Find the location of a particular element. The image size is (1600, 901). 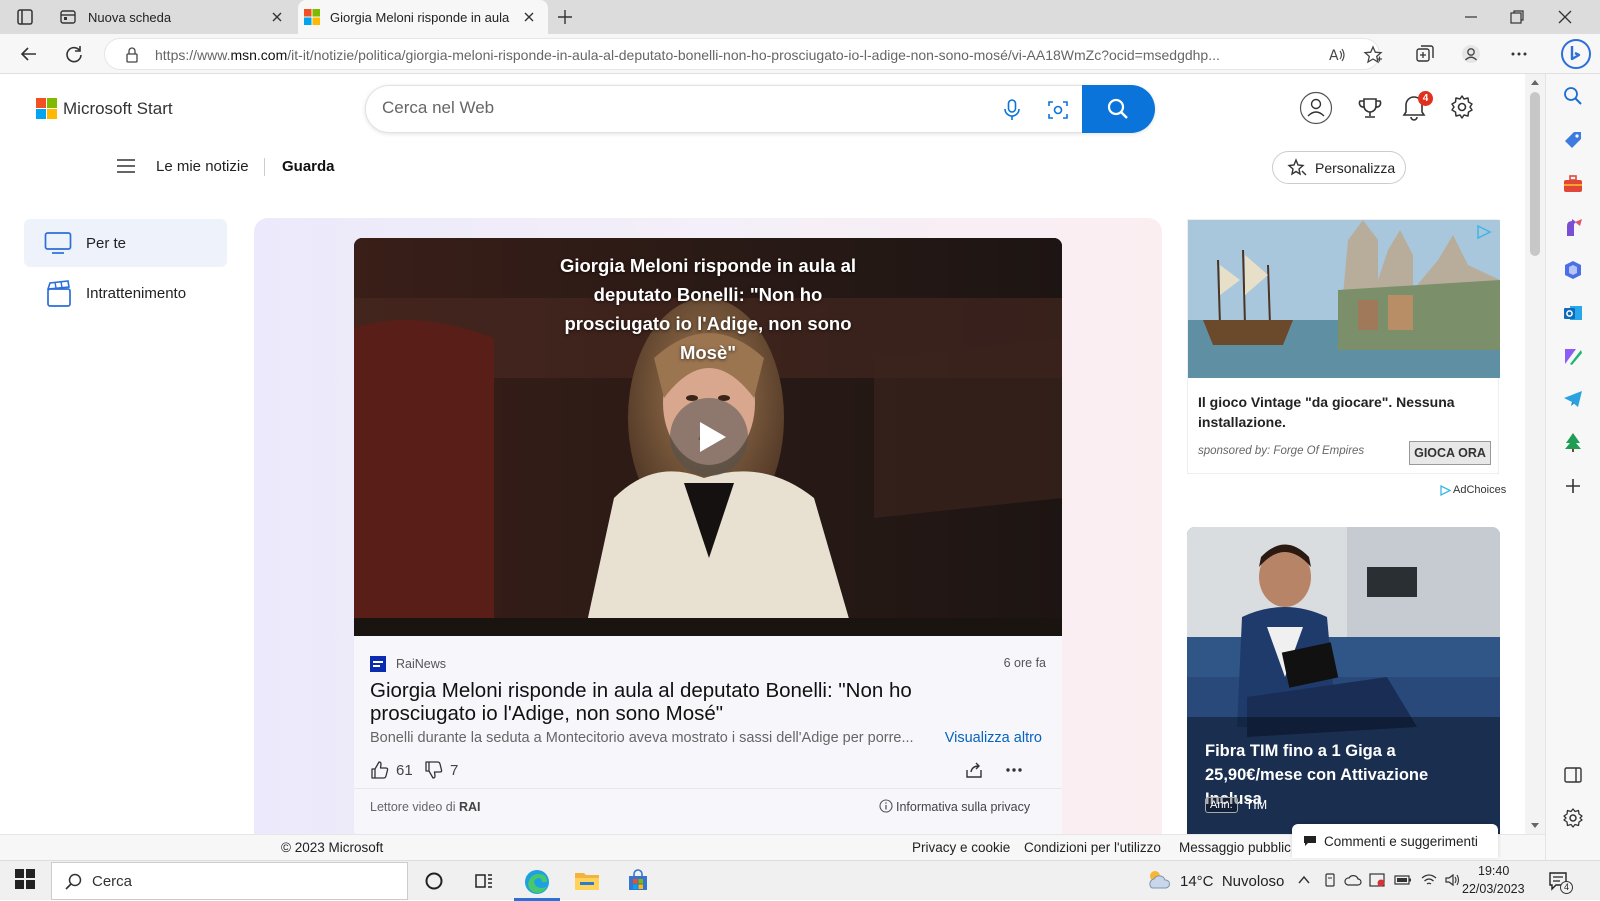

dislike-button: 7 is located at coordinates (441, 770).